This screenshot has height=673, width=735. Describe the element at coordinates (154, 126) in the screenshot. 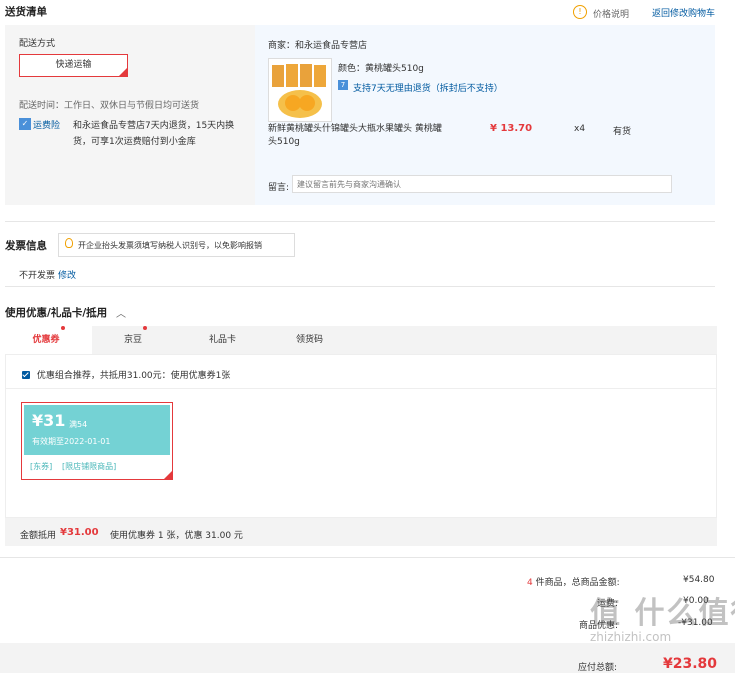

I see `freight-insurance-line1: 和永运食品专营店7天内退货，15天内换` at that location.